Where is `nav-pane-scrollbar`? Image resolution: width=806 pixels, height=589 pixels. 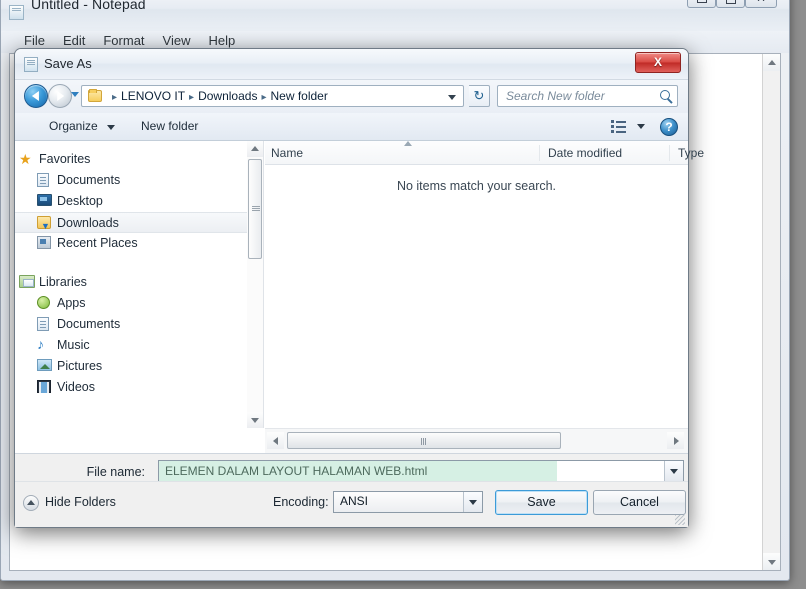 nav-pane-scrollbar is located at coordinates (255, 284).